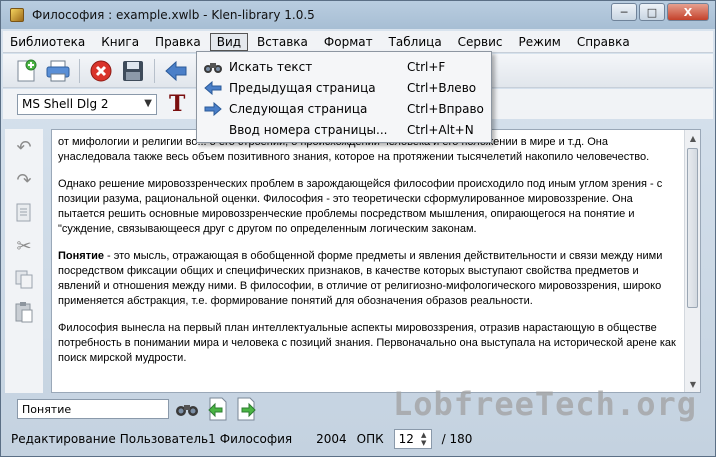 The image size is (716, 457). What do you see at coordinates (120, 42) in the screenshot?
I see `menu-book: Книга` at bounding box center [120, 42].